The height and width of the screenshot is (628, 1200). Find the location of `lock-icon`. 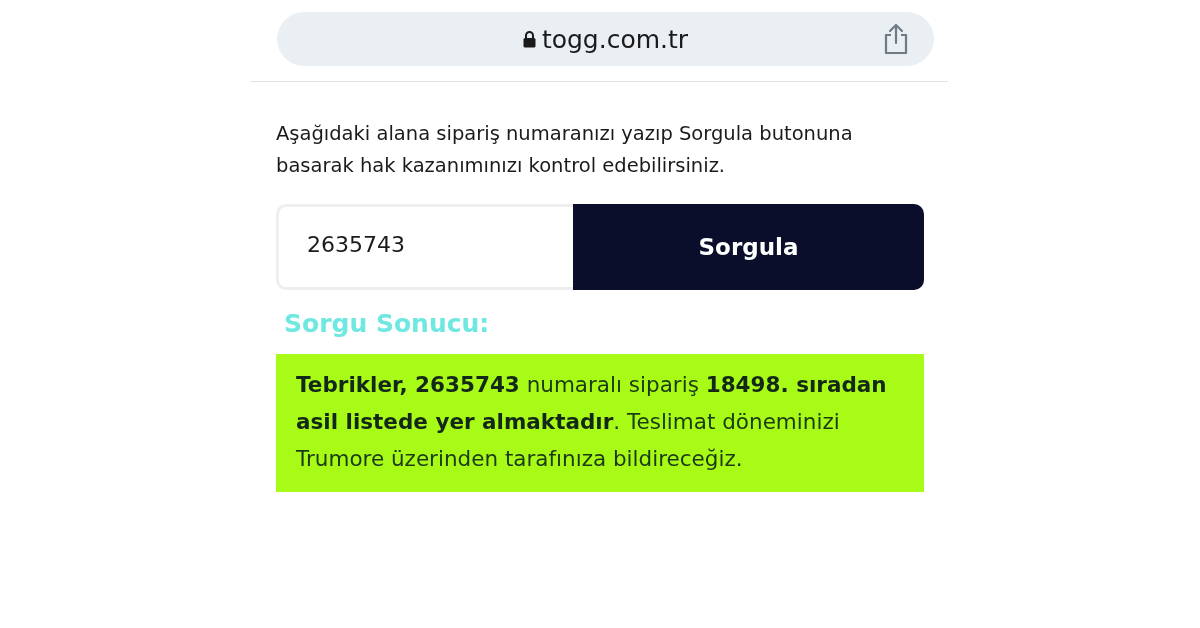

lock-icon is located at coordinates (529, 39).